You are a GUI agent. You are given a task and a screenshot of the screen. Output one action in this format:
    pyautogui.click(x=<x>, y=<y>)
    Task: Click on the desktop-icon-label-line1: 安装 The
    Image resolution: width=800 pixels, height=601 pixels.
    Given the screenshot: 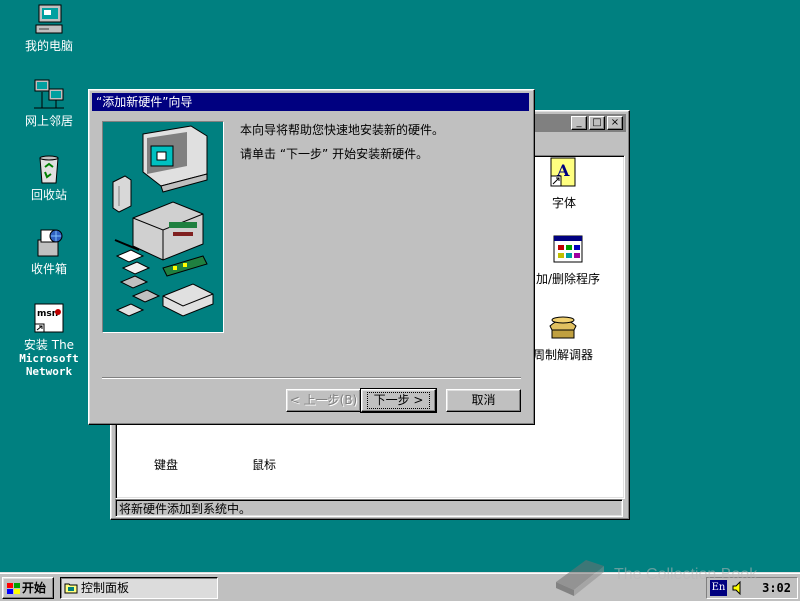 What is the action you would take?
    pyautogui.click(x=49, y=345)
    